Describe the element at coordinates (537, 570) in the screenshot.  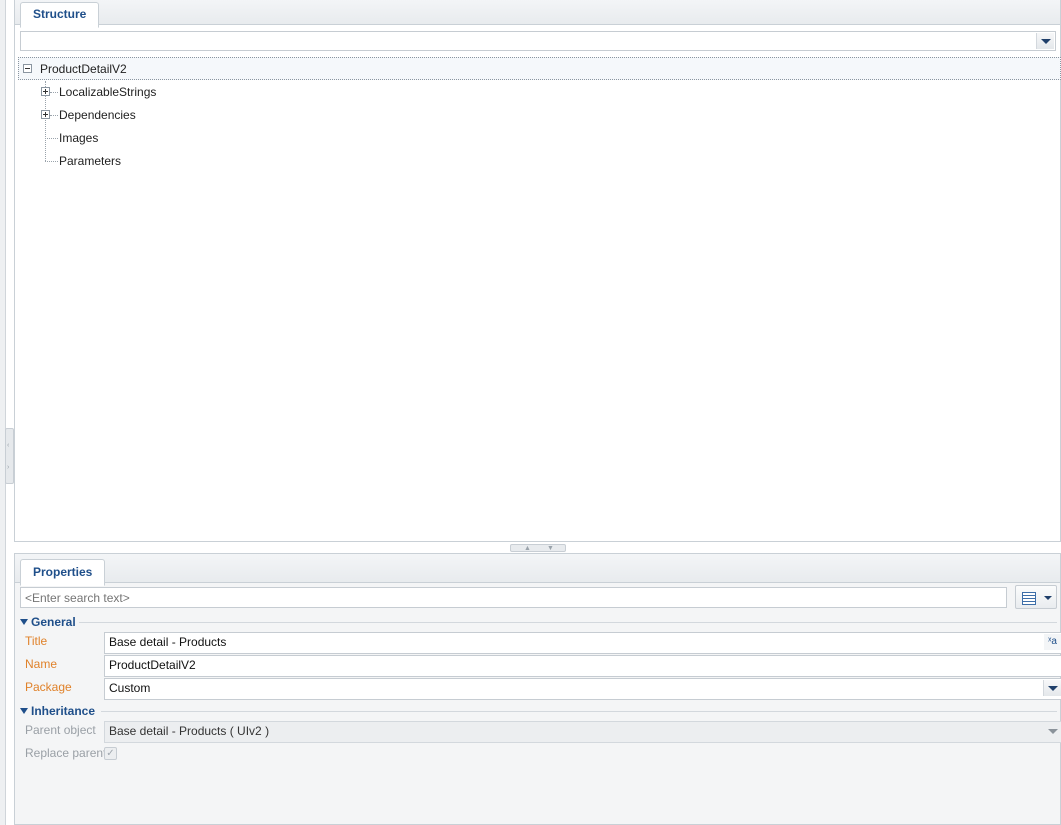
I see `properties-tab-bar: Properties` at that location.